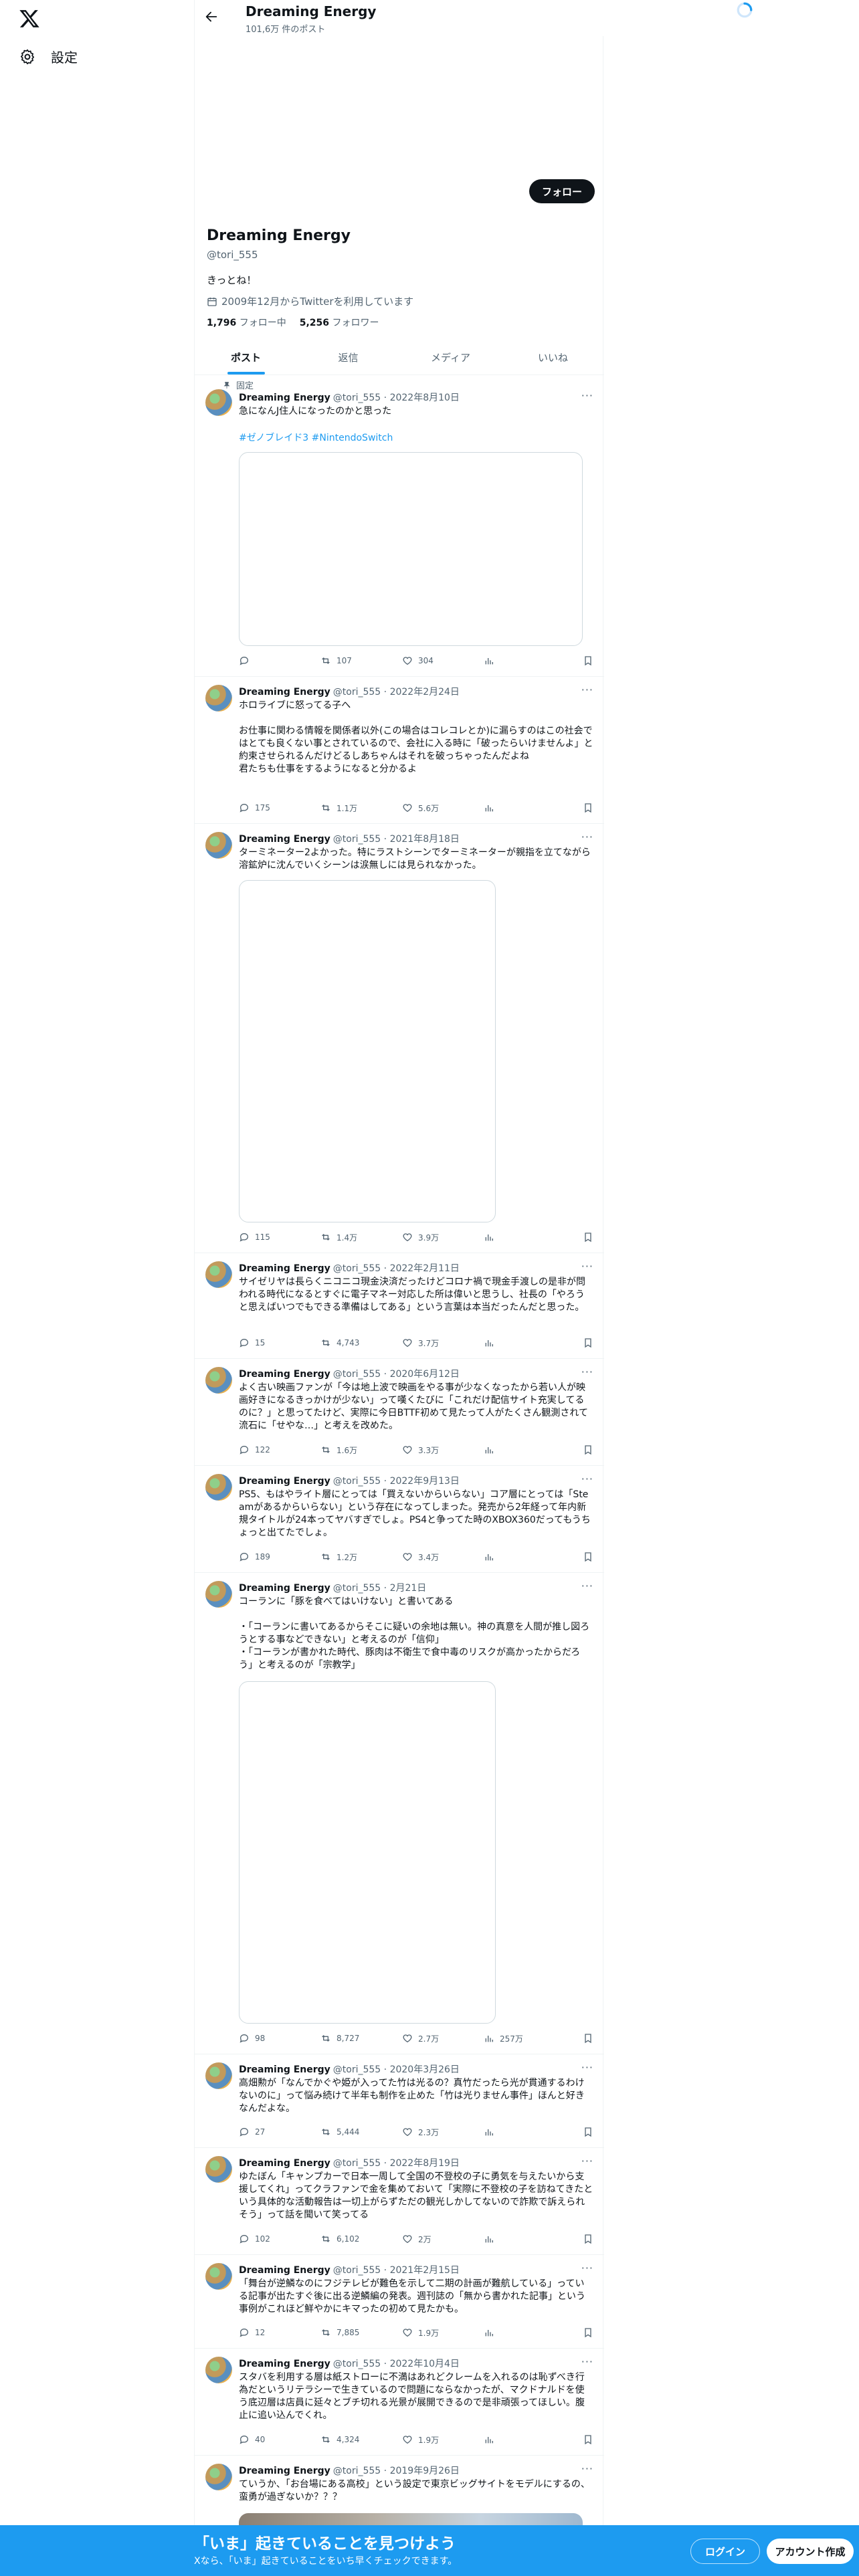  Describe the element at coordinates (361, 1450) in the screenshot. I see `repost-button: 1.6万` at that location.